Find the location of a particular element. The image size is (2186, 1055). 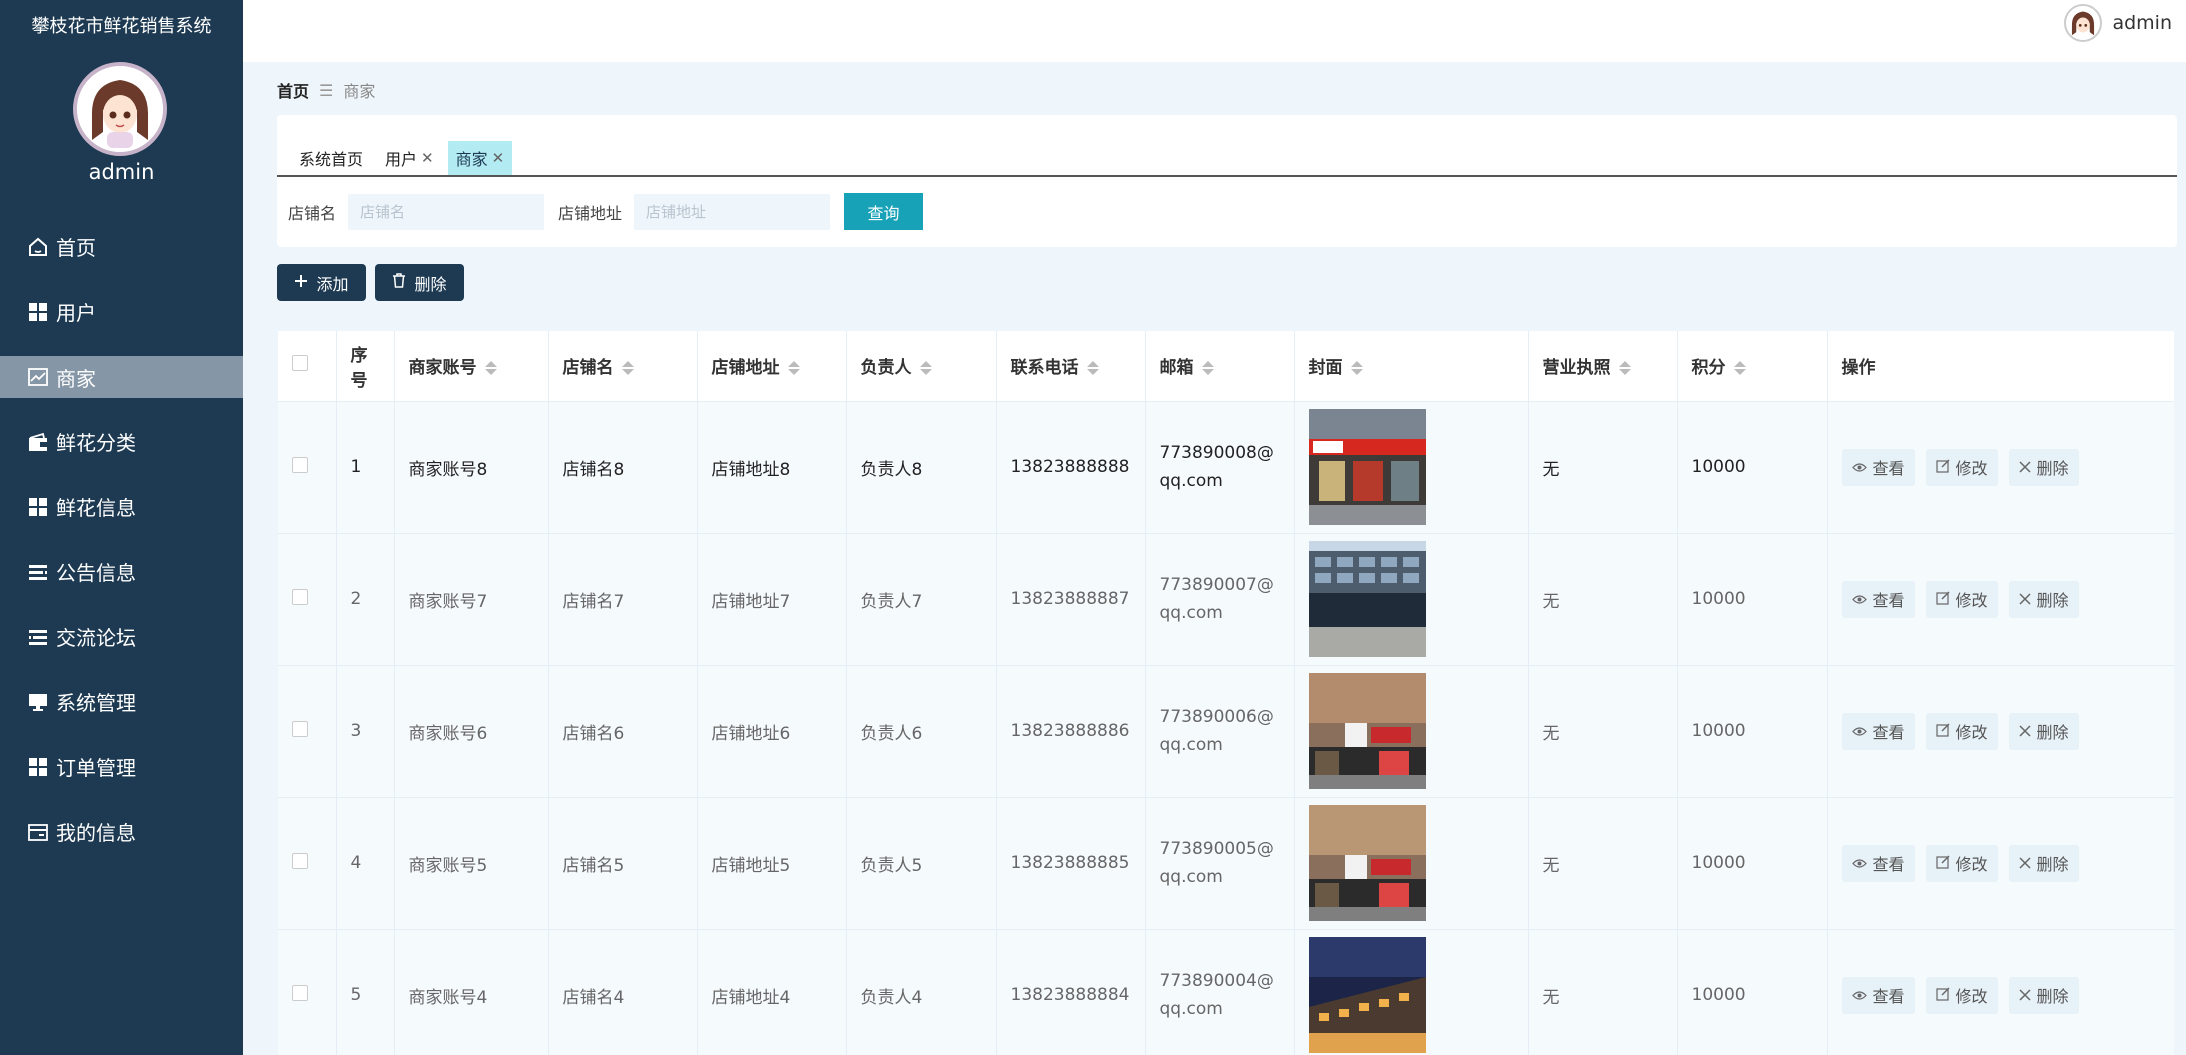

column-header: 序号 is located at coordinates (365, 366).